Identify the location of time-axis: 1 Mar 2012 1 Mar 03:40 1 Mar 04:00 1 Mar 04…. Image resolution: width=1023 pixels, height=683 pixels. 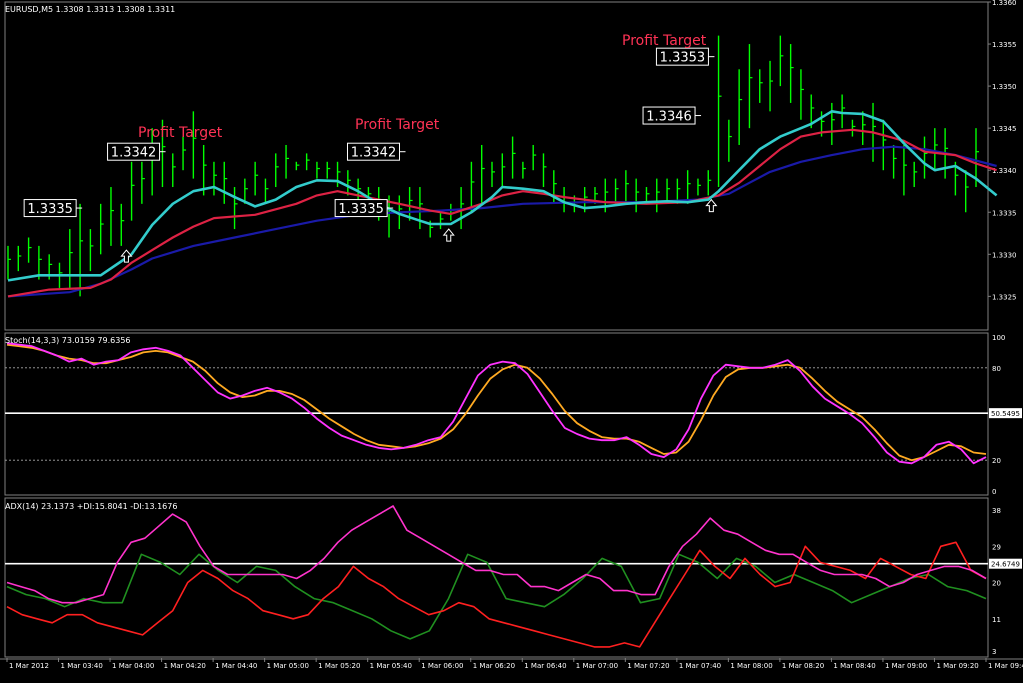
(514, 664).